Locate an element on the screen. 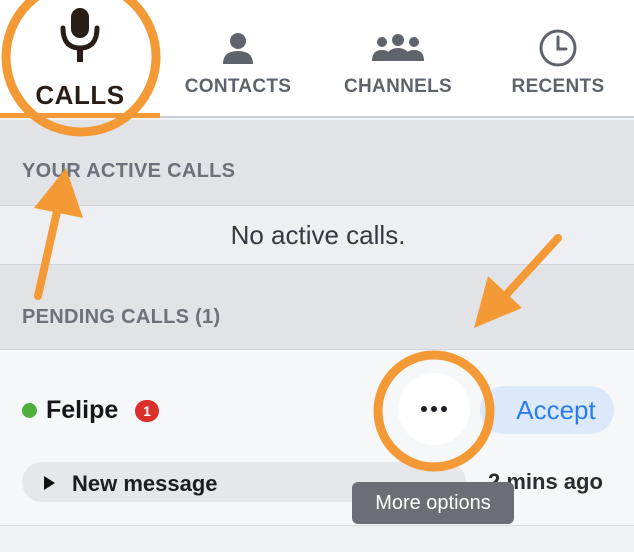 The width and height of the screenshot is (634, 552). more-options-button is located at coordinates (434, 409).